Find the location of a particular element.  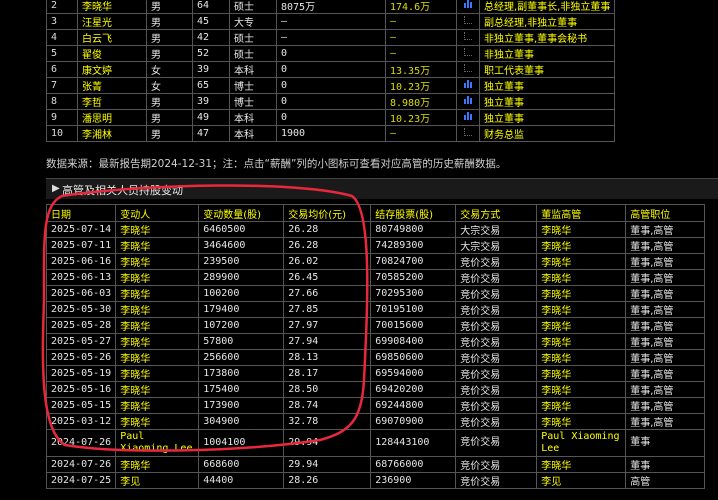

trade-person: Paul Xiaoming Lee is located at coordinates (157, 443).